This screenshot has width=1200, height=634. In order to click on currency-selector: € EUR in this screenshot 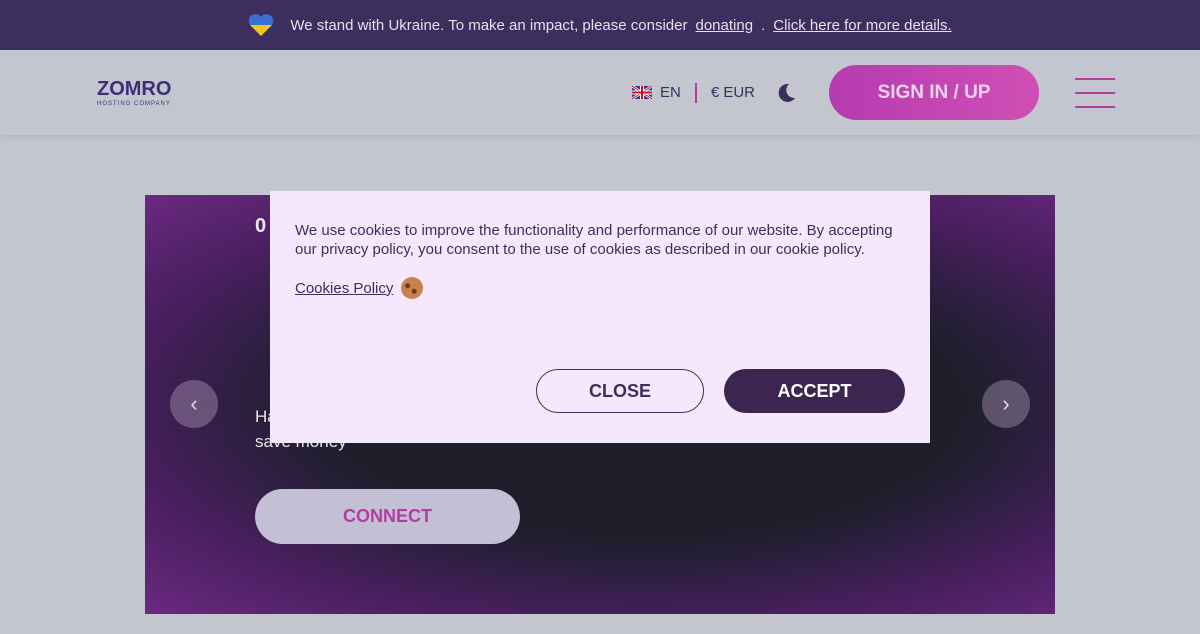, I will do `click(733, 92)`.